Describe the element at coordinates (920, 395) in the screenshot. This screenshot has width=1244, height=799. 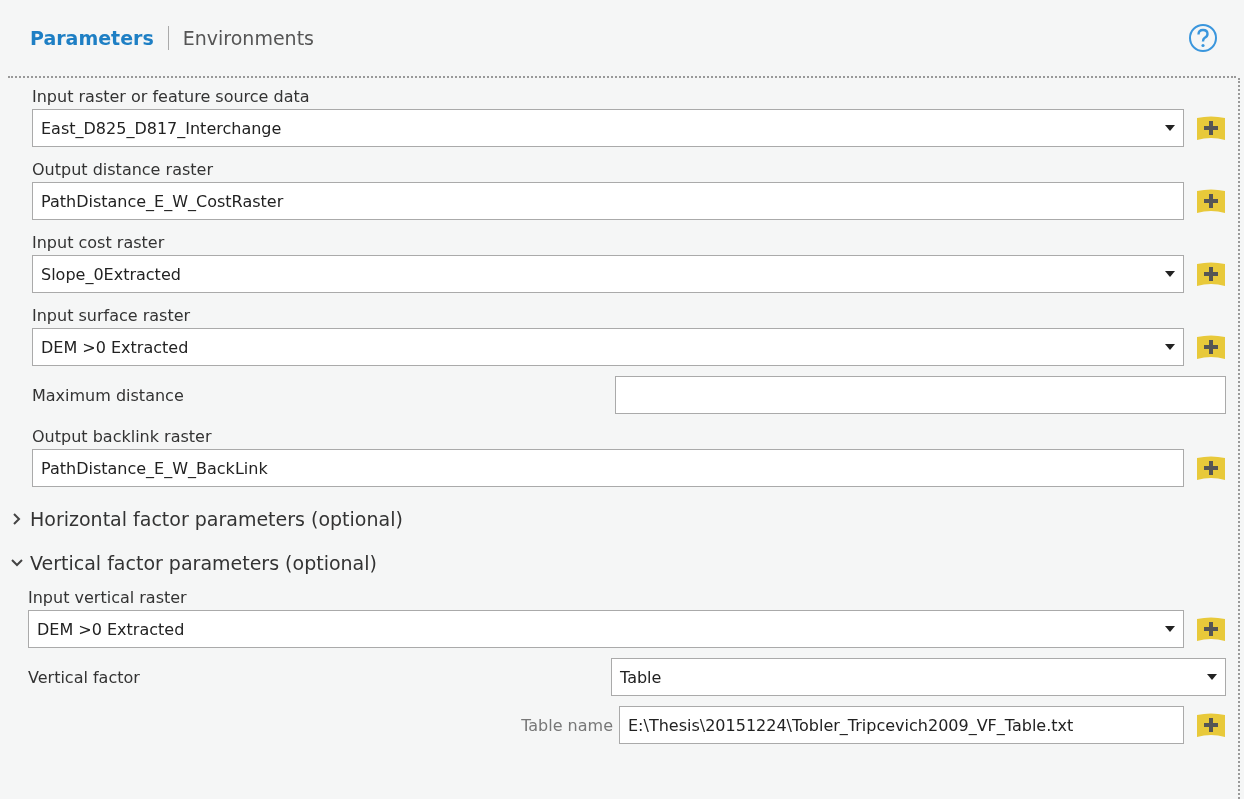
I see `input-field` at that location.